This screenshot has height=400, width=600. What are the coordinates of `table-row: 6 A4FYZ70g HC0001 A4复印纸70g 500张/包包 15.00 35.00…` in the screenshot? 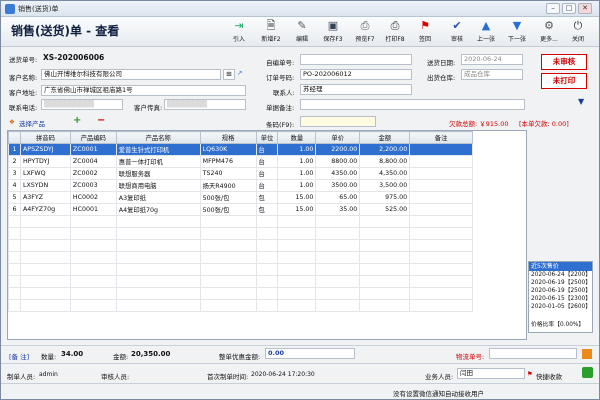 It's located at (240, 209).